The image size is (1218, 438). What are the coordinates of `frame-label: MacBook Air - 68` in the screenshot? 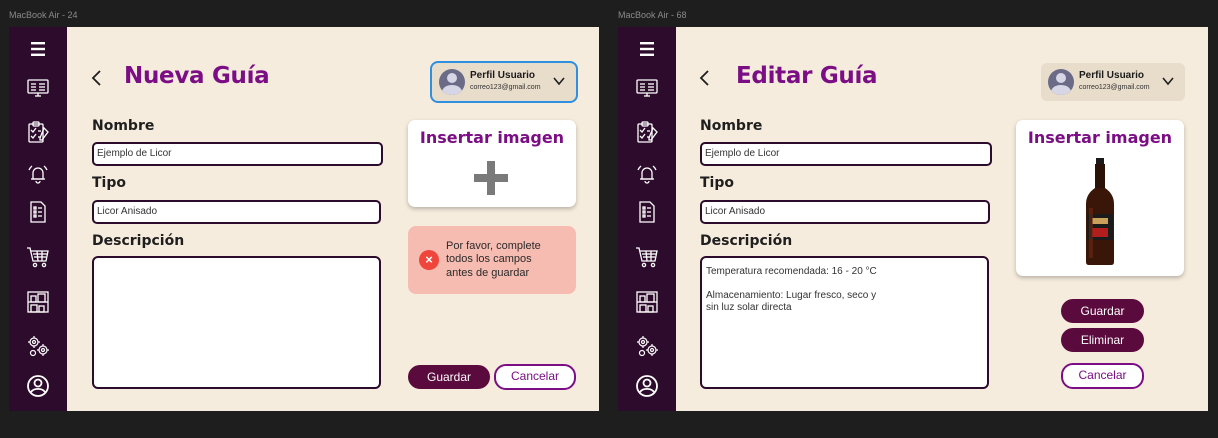 It's located at (652, 15).